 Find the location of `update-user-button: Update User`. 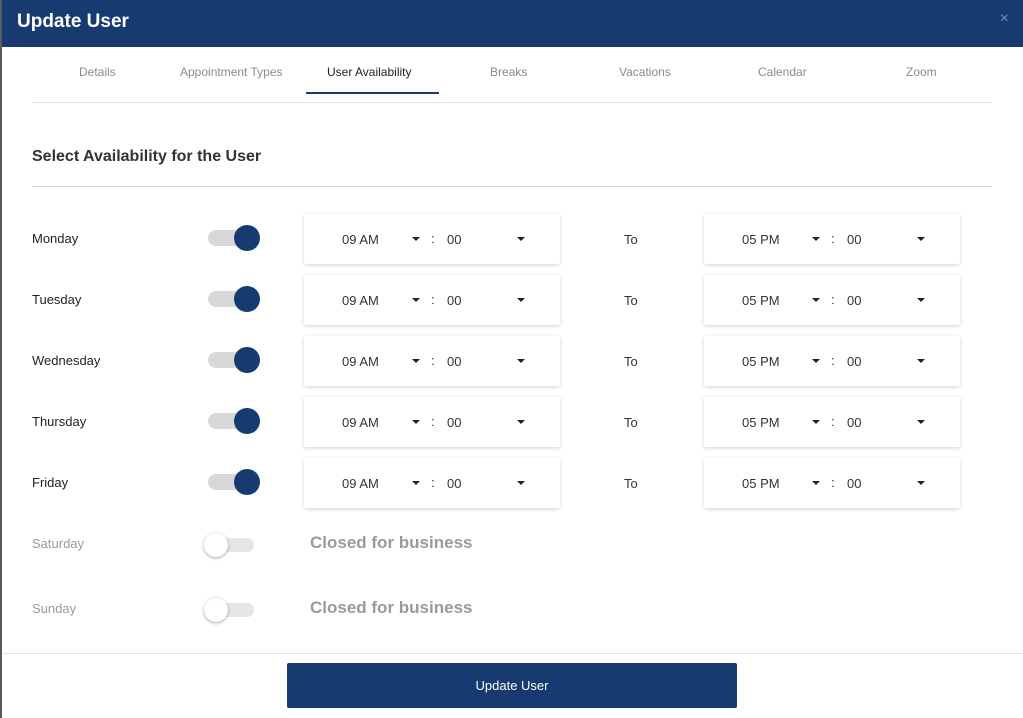

update-user-button: Update User is located at coordinates (512, 685).